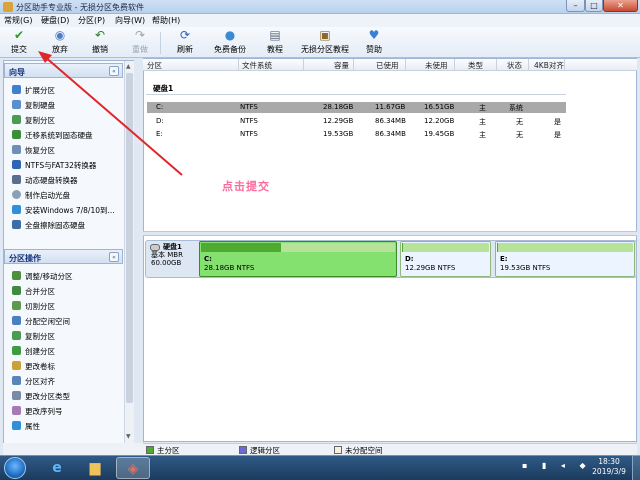 The height and width of the screenshot is (480, 640). Describe the element at coordinates (298, 259) in the screenshot. I see `partition-block-c: C: 28.18GB NTFS` at that location.